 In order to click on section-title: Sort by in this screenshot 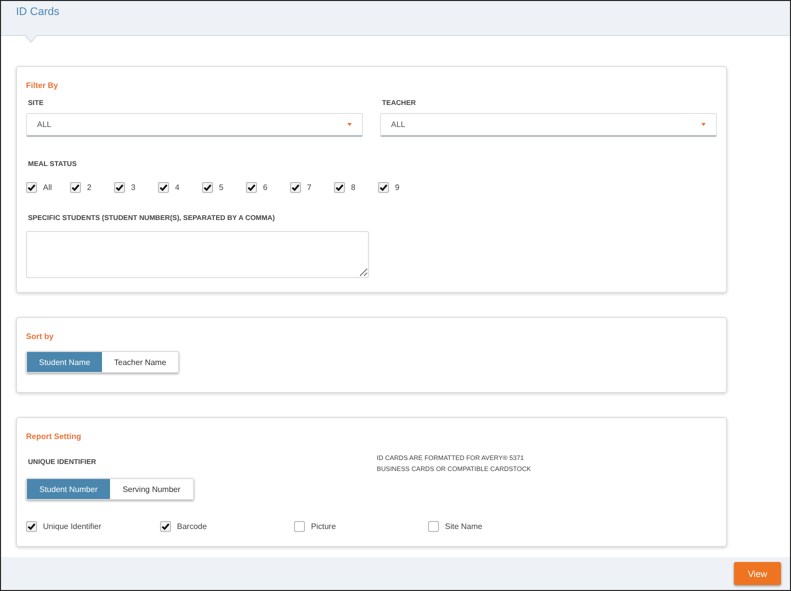, I will do `click(40, 336)`.